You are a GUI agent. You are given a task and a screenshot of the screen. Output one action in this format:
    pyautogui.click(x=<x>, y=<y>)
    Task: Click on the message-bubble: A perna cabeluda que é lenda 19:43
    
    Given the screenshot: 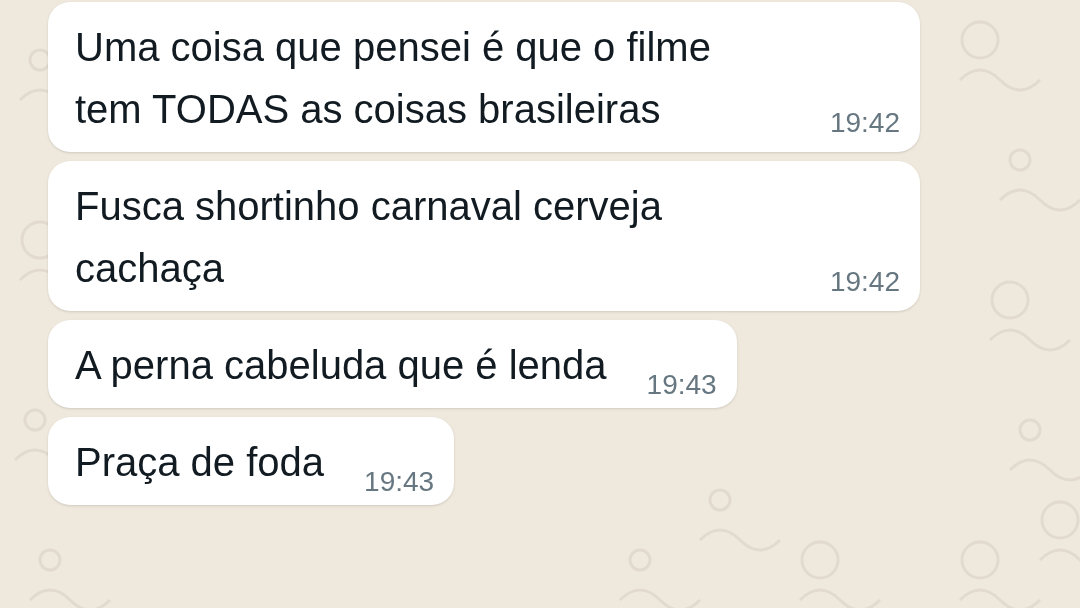 What is the action you would take?
    pyautogui.click(x=392, y=364)
    